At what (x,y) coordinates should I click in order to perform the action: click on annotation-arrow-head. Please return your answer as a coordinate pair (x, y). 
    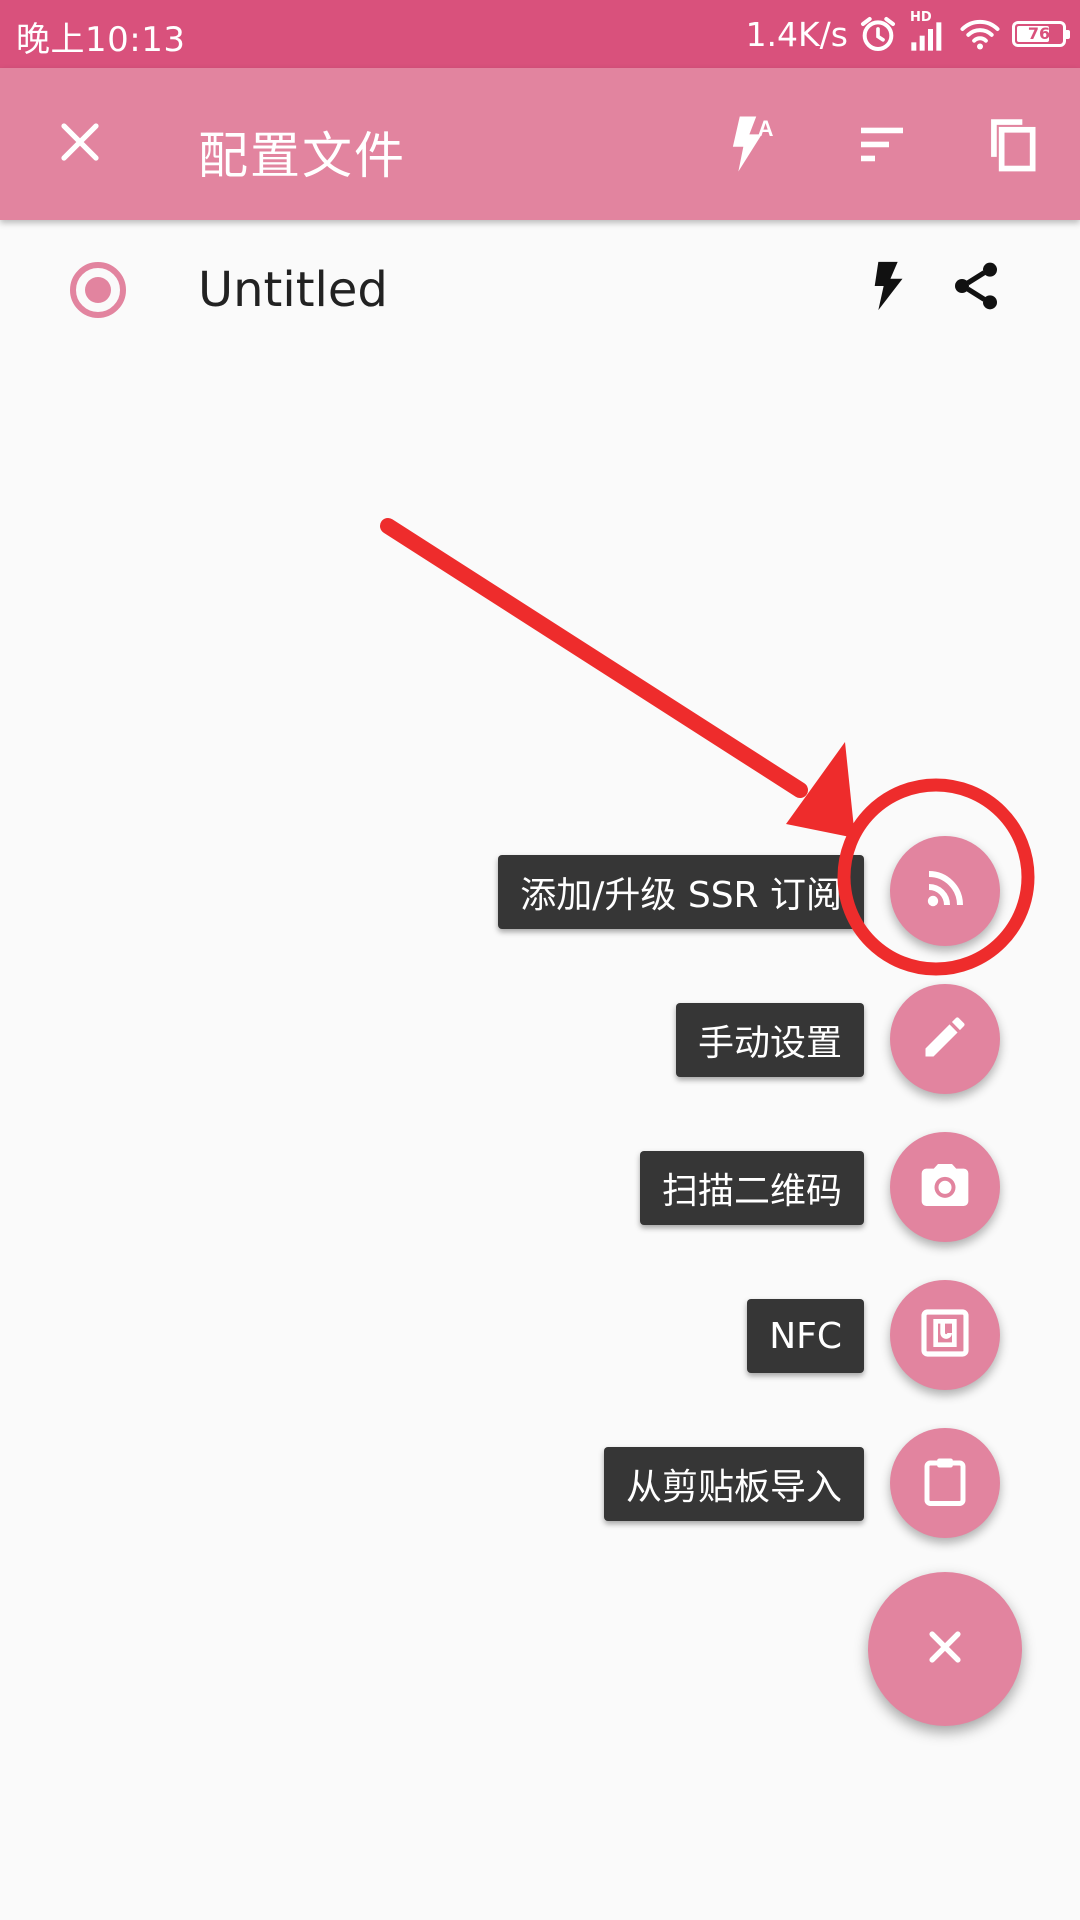
    Looking at the image, I should click on (820, 790).